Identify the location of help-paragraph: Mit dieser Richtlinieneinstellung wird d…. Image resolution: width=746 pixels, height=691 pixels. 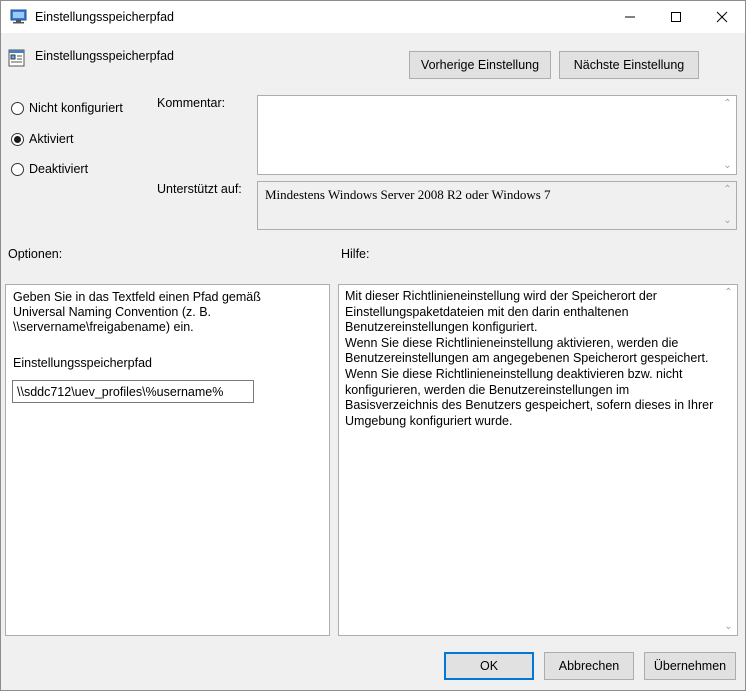
(501, 312).